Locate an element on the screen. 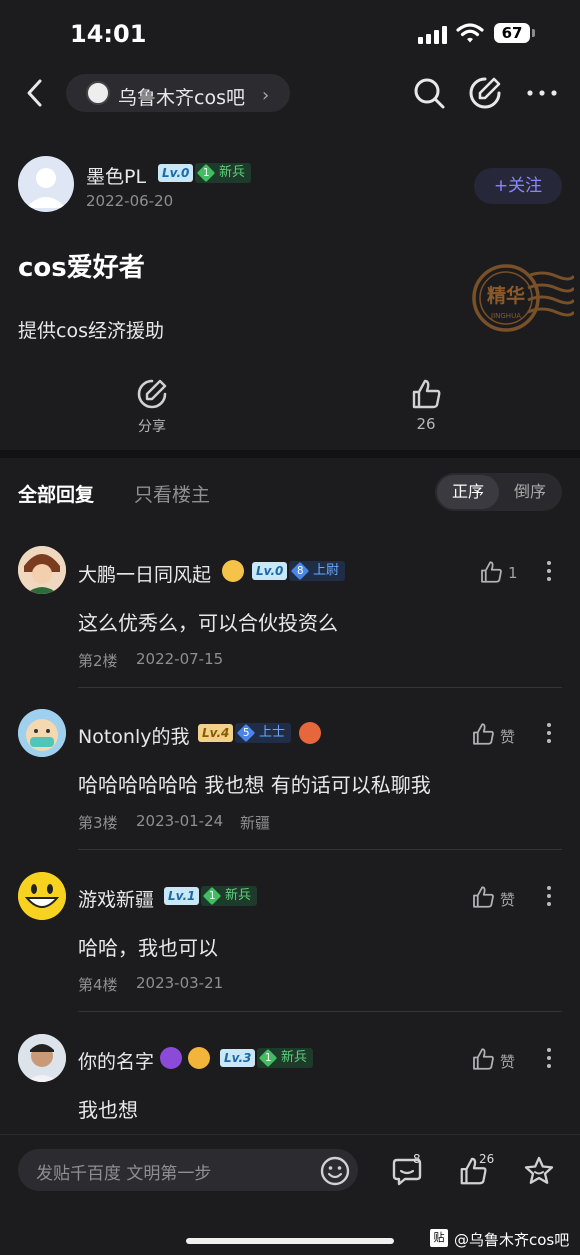 This screenshot has width=580, height=1255. wifi-icon is located at coordinates (470, 33).